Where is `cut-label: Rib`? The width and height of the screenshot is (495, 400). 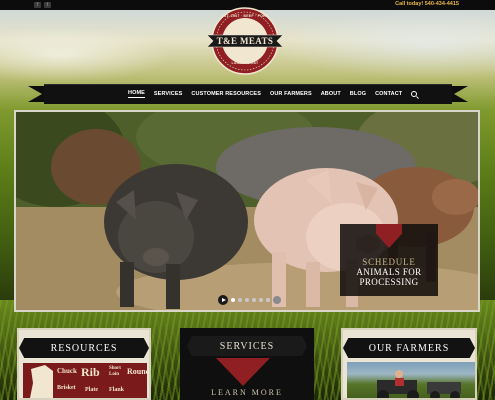
cut-label: Rib is located at coordinates (90, 372).